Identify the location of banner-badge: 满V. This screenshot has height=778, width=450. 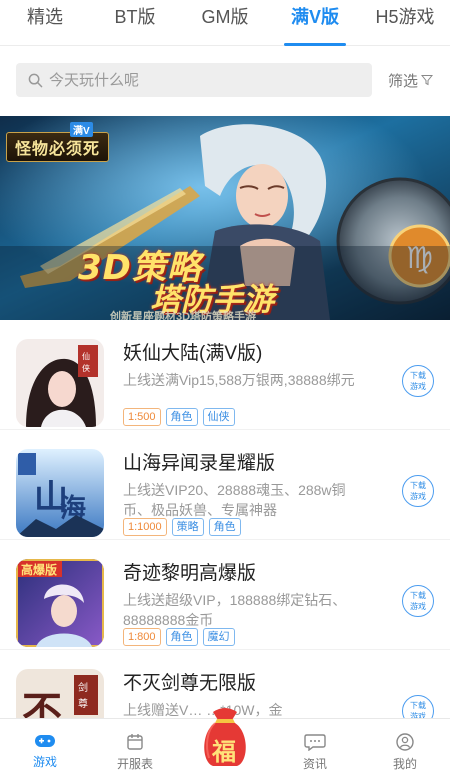
(81, 129).